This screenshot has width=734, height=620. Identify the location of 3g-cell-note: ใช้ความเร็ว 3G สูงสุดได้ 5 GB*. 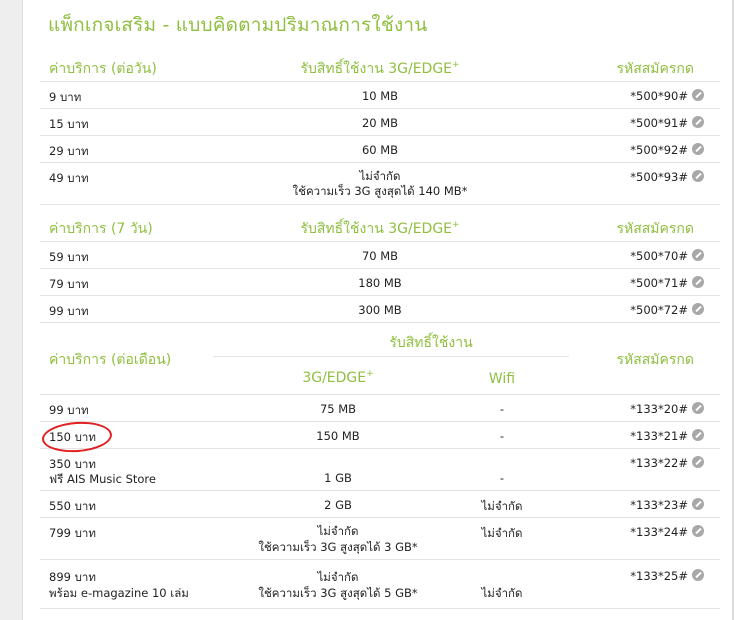
(338, 593).